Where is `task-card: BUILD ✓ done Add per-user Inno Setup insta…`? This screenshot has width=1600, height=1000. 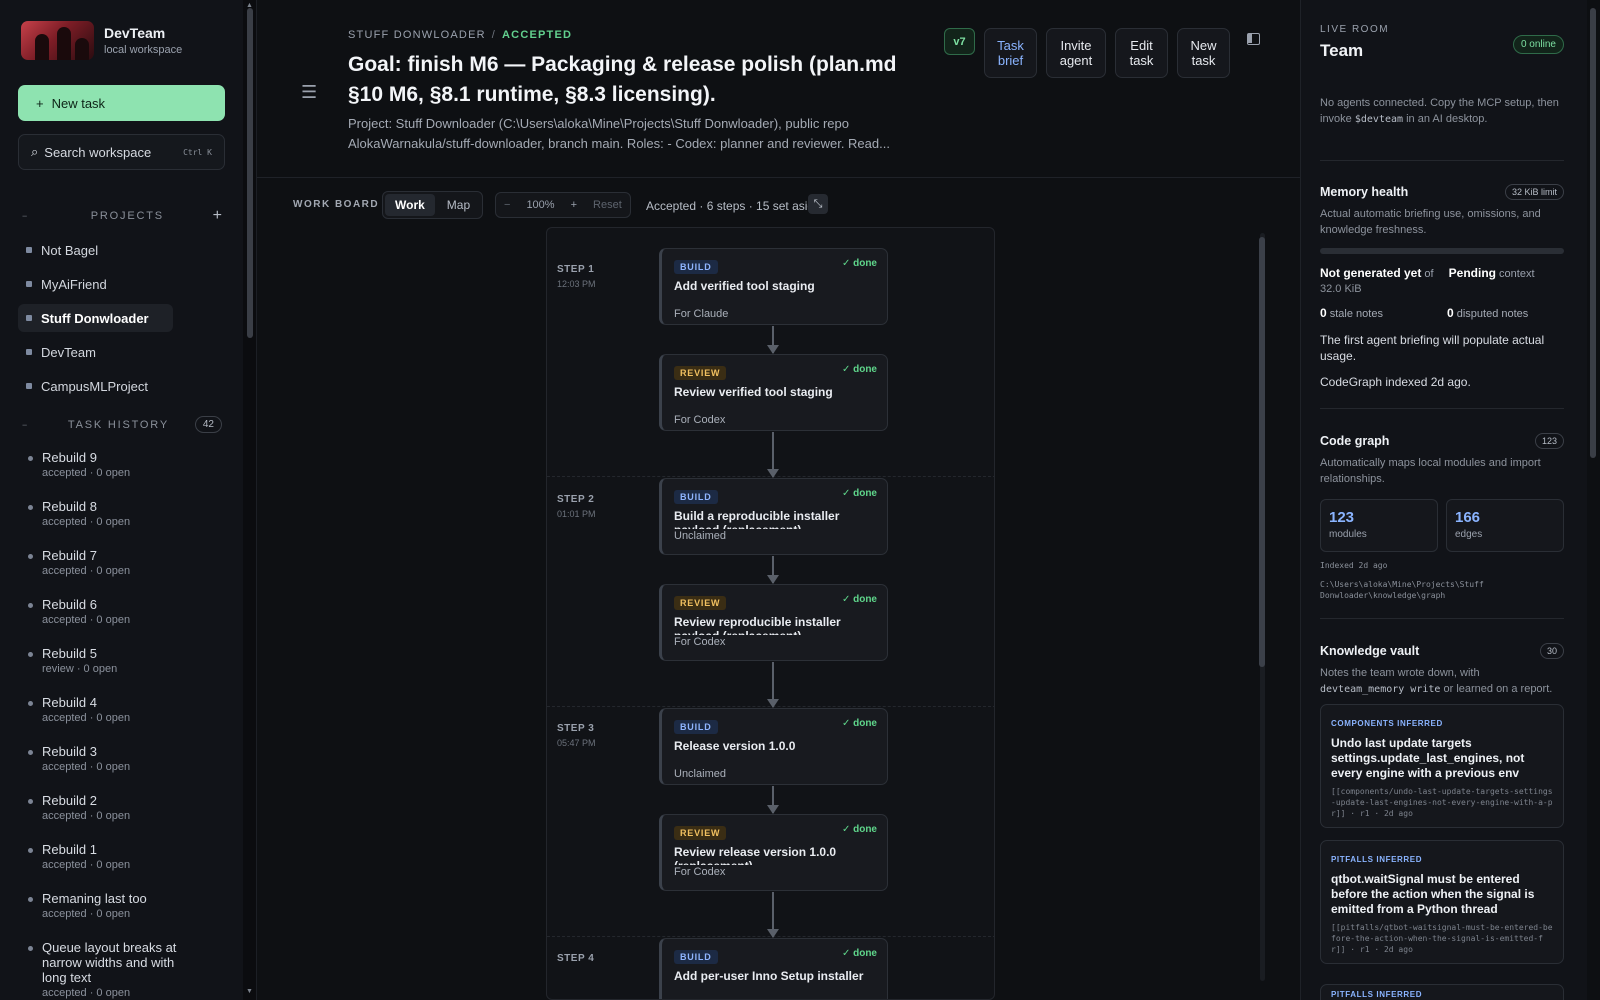 task-card: BUILD ✓ done Add per-user Inno Setup insta… is located at coordinates (773, 968).